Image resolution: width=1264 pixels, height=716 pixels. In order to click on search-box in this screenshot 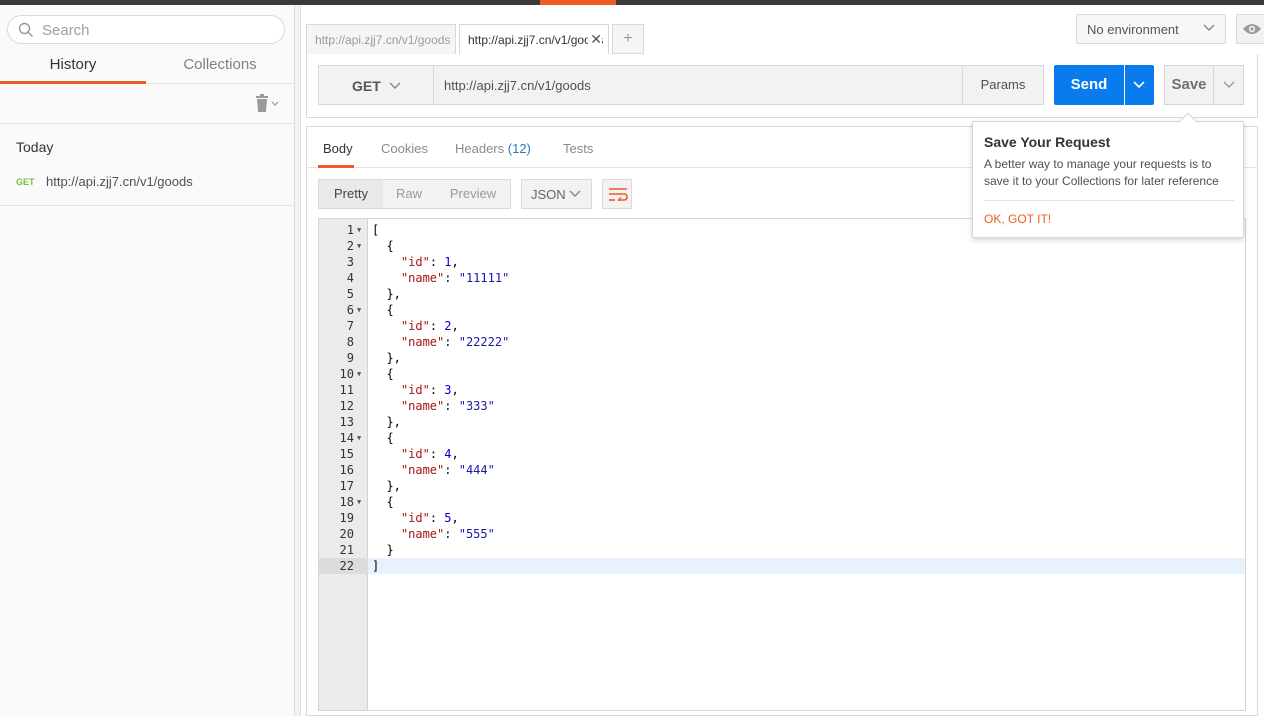, I will do `click(146, 29)`.